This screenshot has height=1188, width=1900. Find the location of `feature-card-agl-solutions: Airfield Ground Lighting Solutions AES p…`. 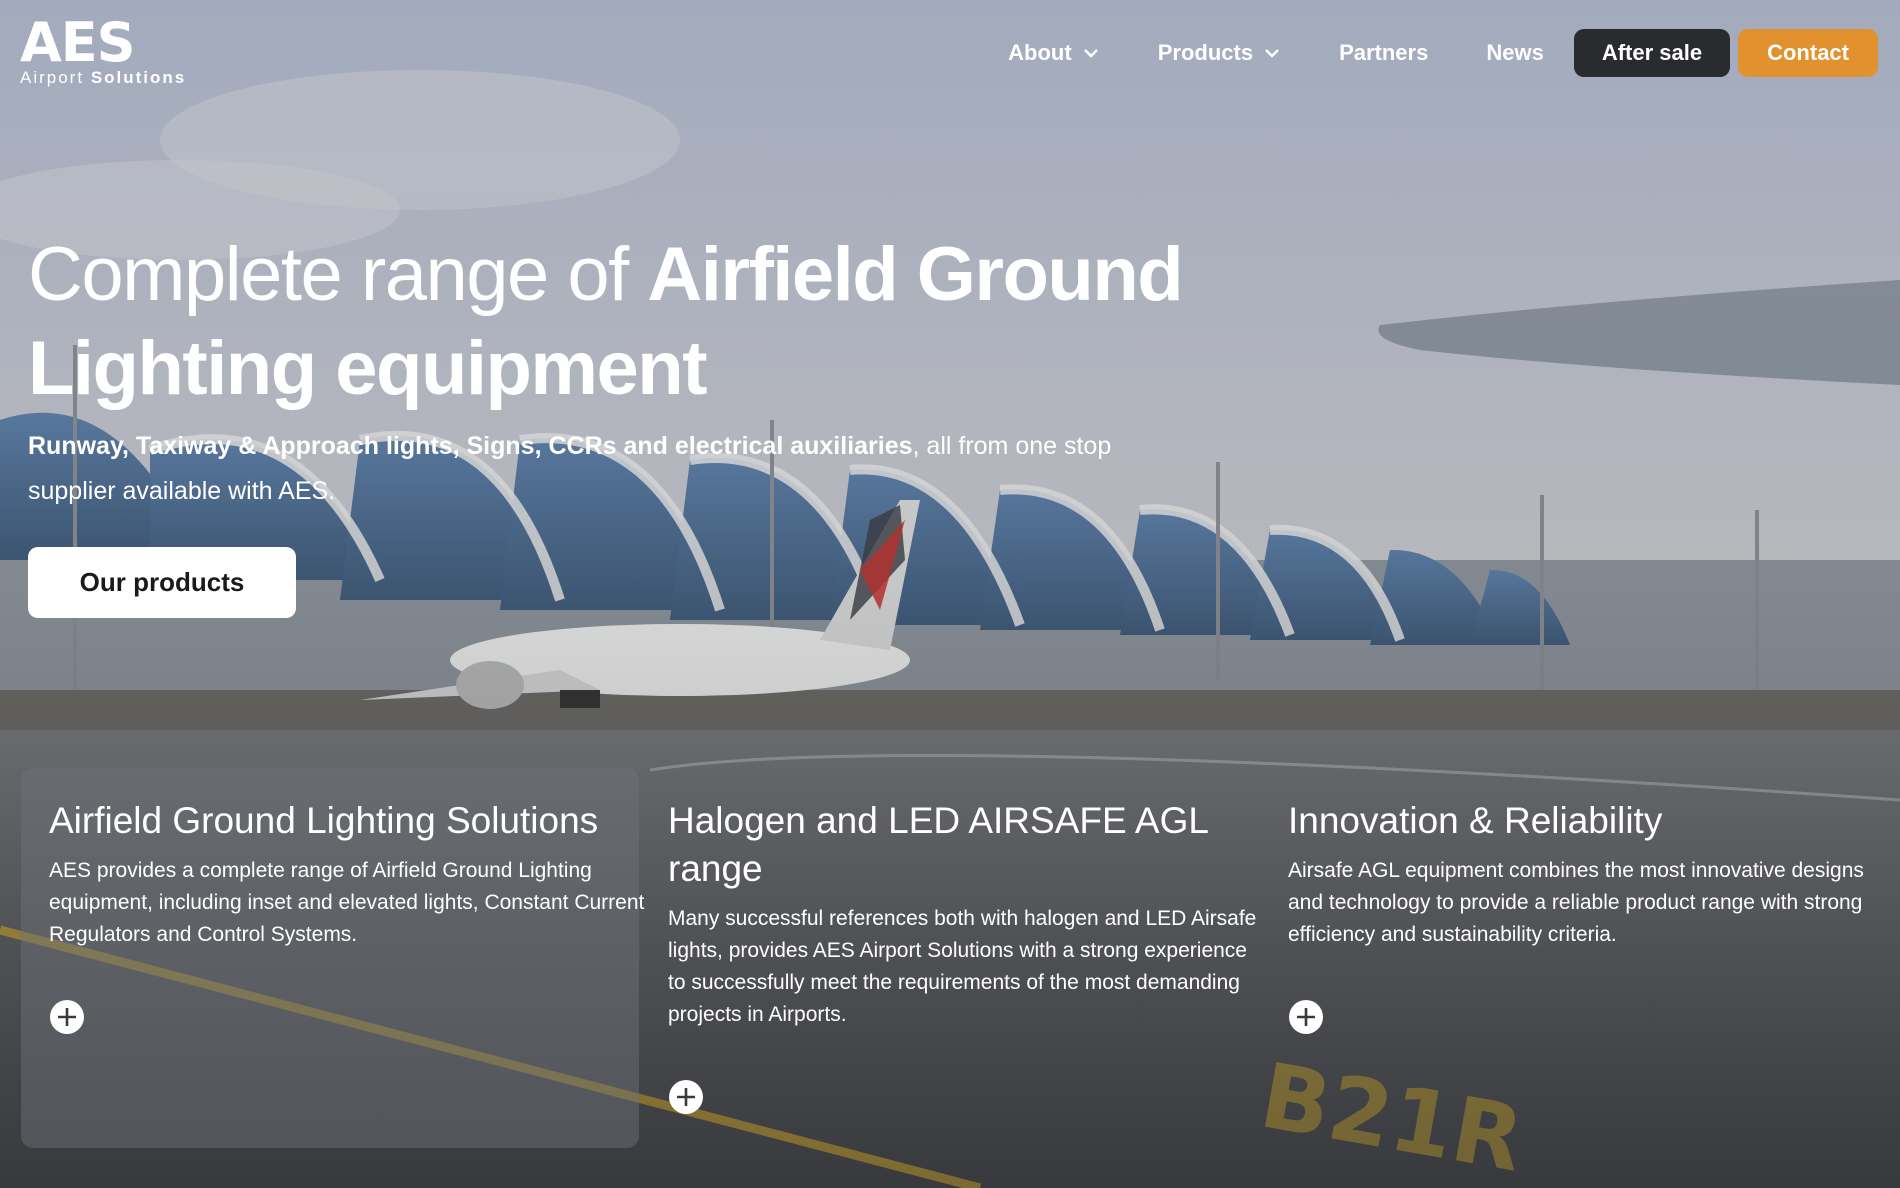

feature-card-agl-solutions: Airfield Ground Lighting Solutions AES p… is located at coordinates (349, 916).